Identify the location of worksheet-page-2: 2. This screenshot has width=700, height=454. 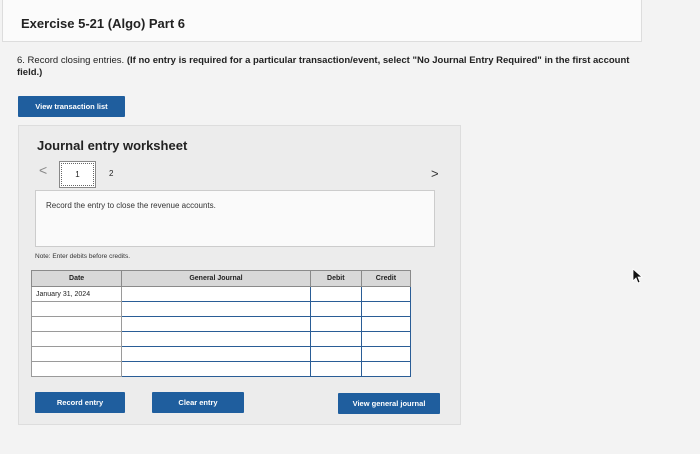
(111, 173).